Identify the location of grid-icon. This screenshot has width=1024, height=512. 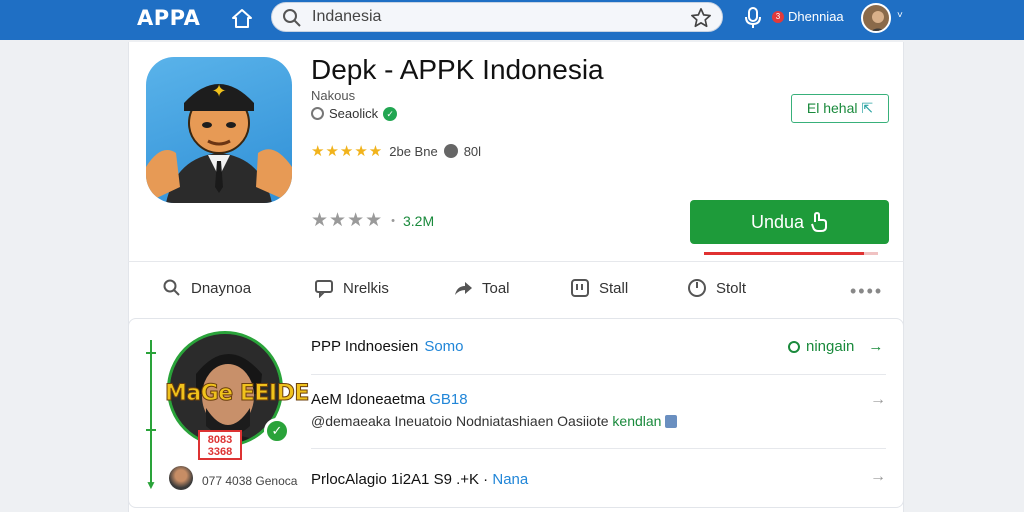
(580, 288).